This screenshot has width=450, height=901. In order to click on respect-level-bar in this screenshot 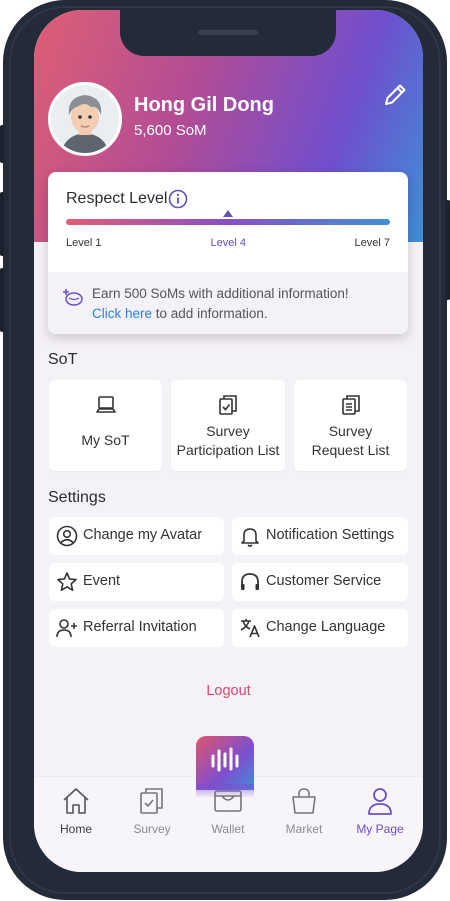, I will do `click(228, 222)`.